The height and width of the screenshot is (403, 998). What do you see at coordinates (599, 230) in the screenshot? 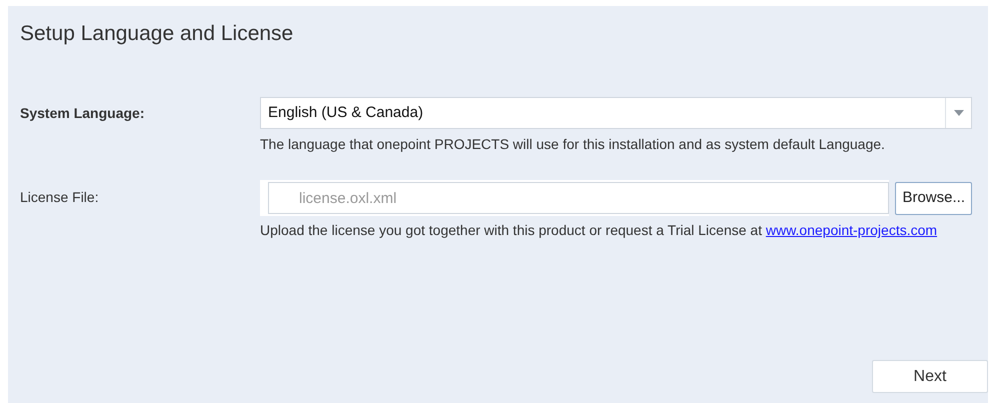
I see `license-help-text: Upload the license you got together with this product or request a Trial License at www.onepoint-projects.com` at bounding box center [599, 230].